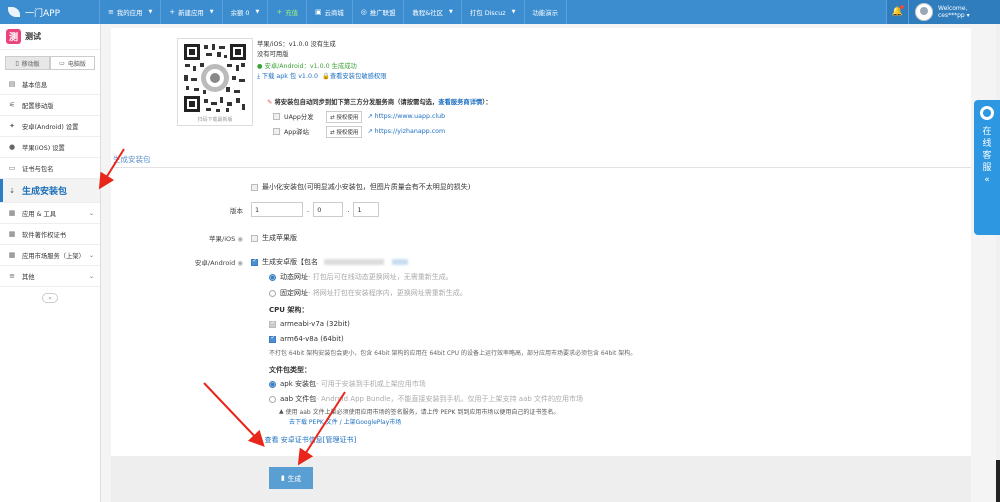 The image size is (1000, 502). What do you see at coordinates (953, 8) in the screenshot?
I see `welcome-text: Welcome,` at bounding box center [953, 8].